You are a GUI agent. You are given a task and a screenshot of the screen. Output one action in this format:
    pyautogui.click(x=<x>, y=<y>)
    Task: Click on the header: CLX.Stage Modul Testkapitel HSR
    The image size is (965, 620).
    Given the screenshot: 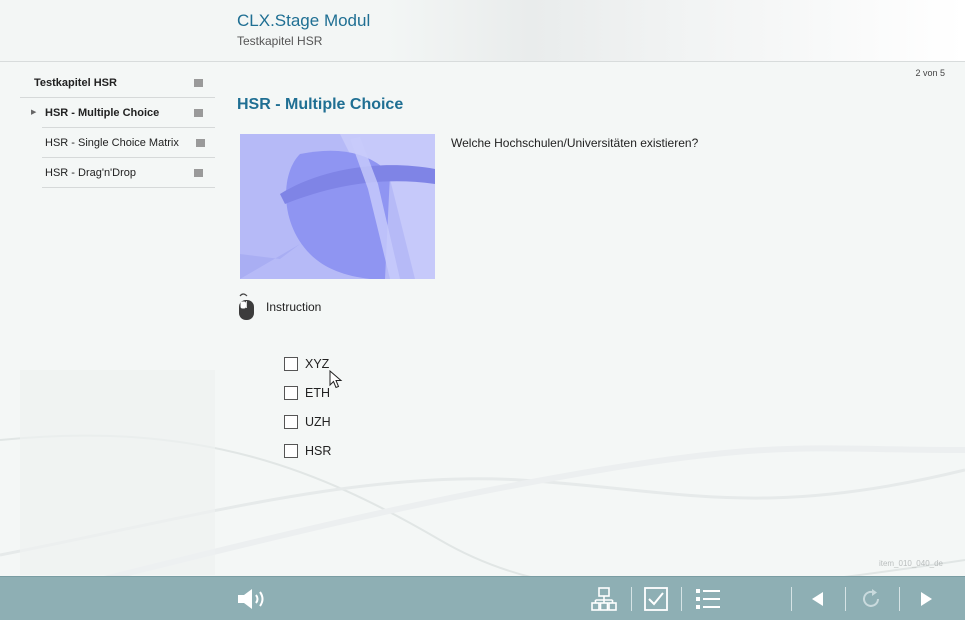 What is the action you would take?
    pyautogui.click(x=482, y=31)
    